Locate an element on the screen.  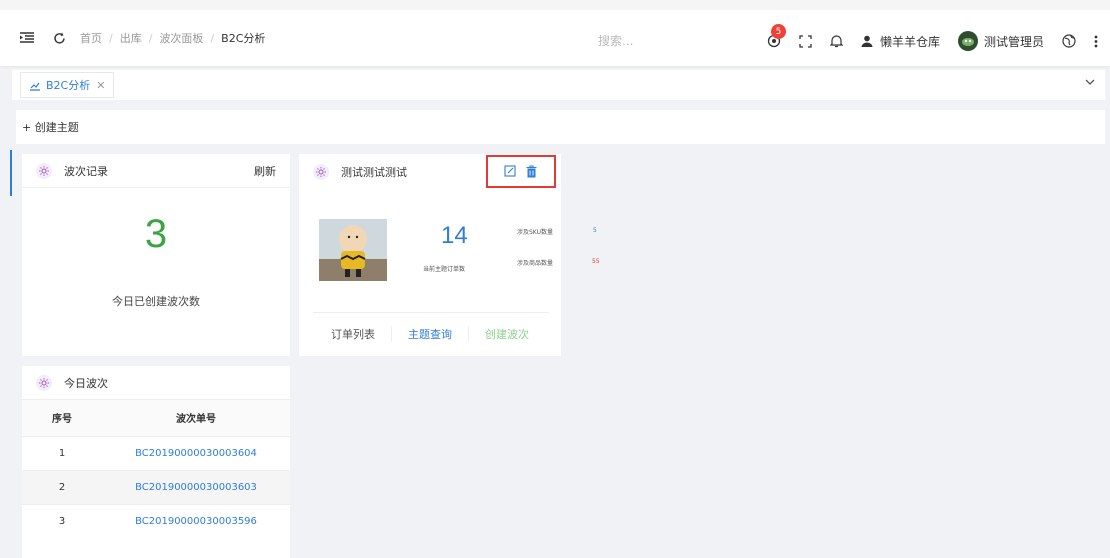
breadcrumb: 首页 / 出库 / 波次面板 / B2C分析 is located at coordinates (172, 38).